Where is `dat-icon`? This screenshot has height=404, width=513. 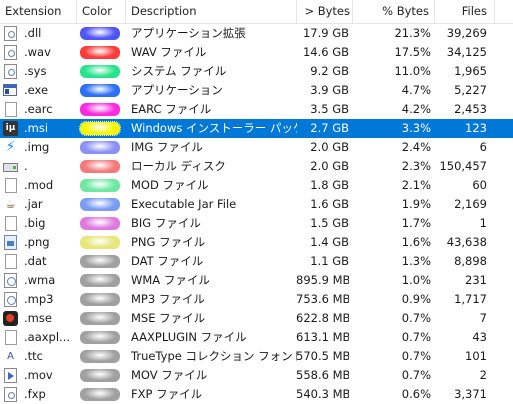
dat-icon is located at coordinates (11, 261).